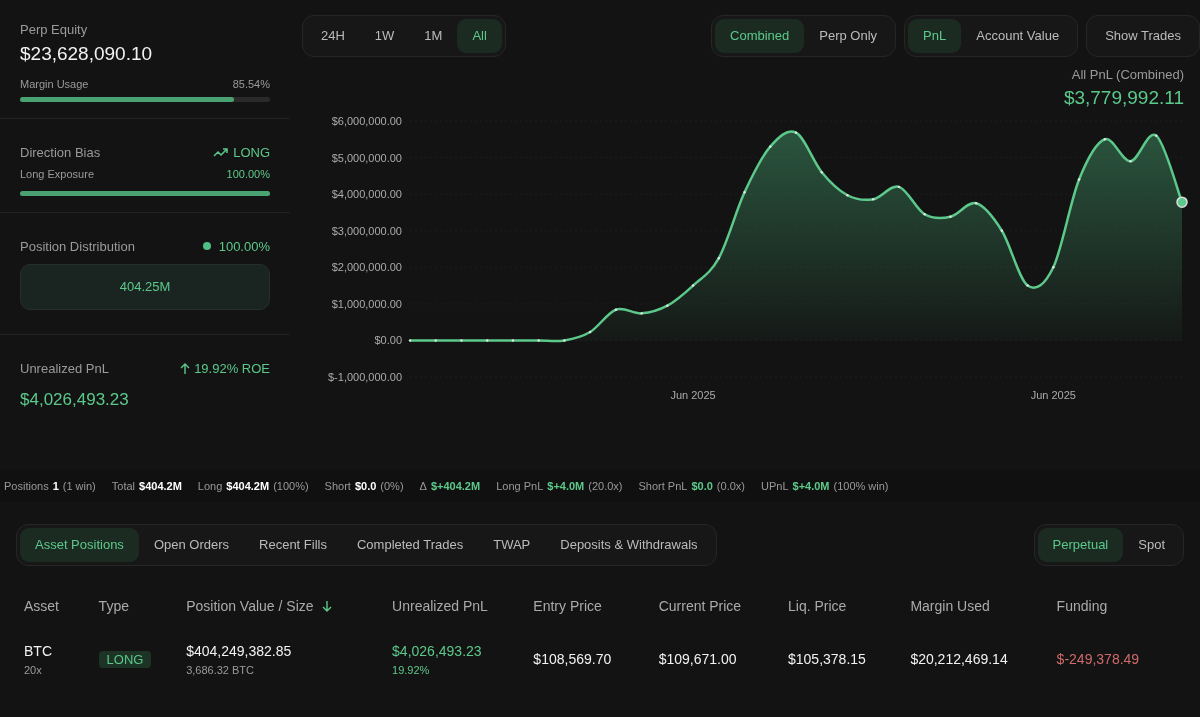 The height and width of the screenshot is (717, 1200). I want to click on table-cell: $20,212,469.14, so click(959, 658).